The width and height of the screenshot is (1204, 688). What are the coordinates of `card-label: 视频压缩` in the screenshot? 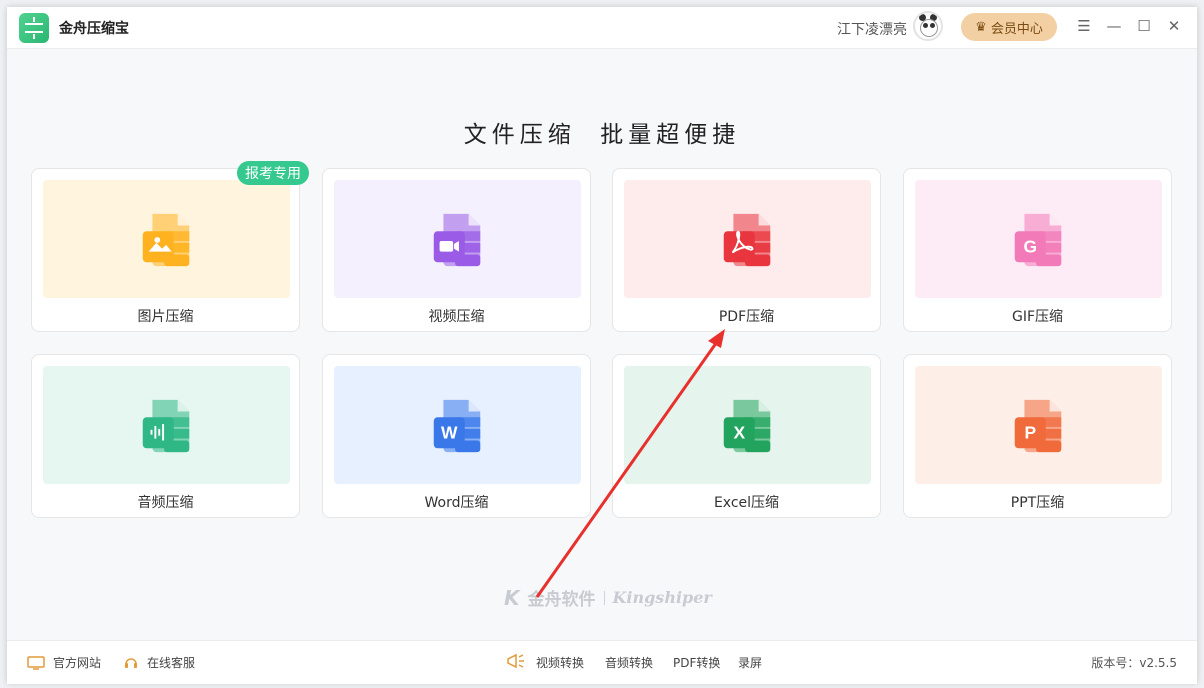 It's located at (456, 317).